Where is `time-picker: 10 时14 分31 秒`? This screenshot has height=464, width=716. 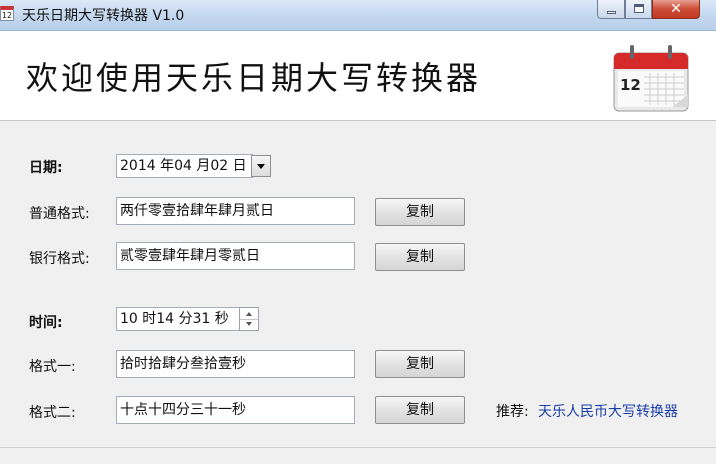 time-picker: 10 时14 分31 秒 is located at coordinates (178, 319).